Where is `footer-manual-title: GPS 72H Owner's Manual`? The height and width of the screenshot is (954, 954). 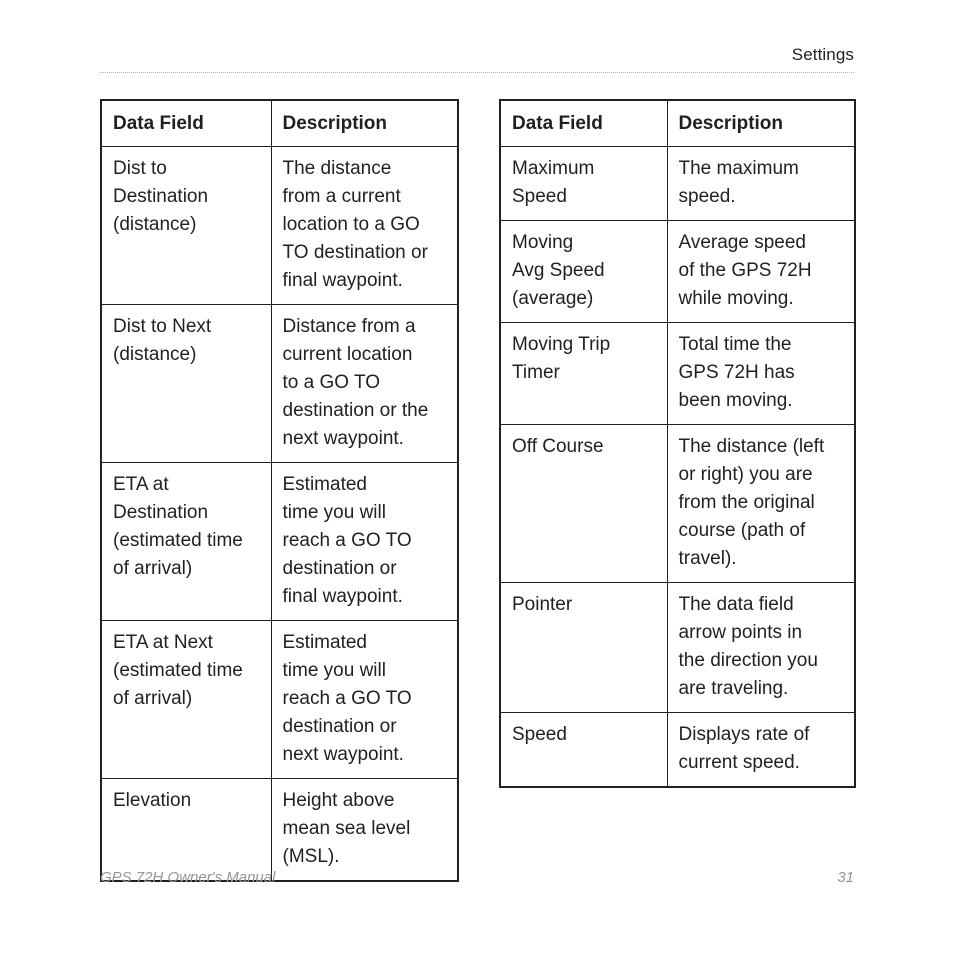 footer-manual-title: GPS 72H Owner's Manual is located at coordinates (188, 877).